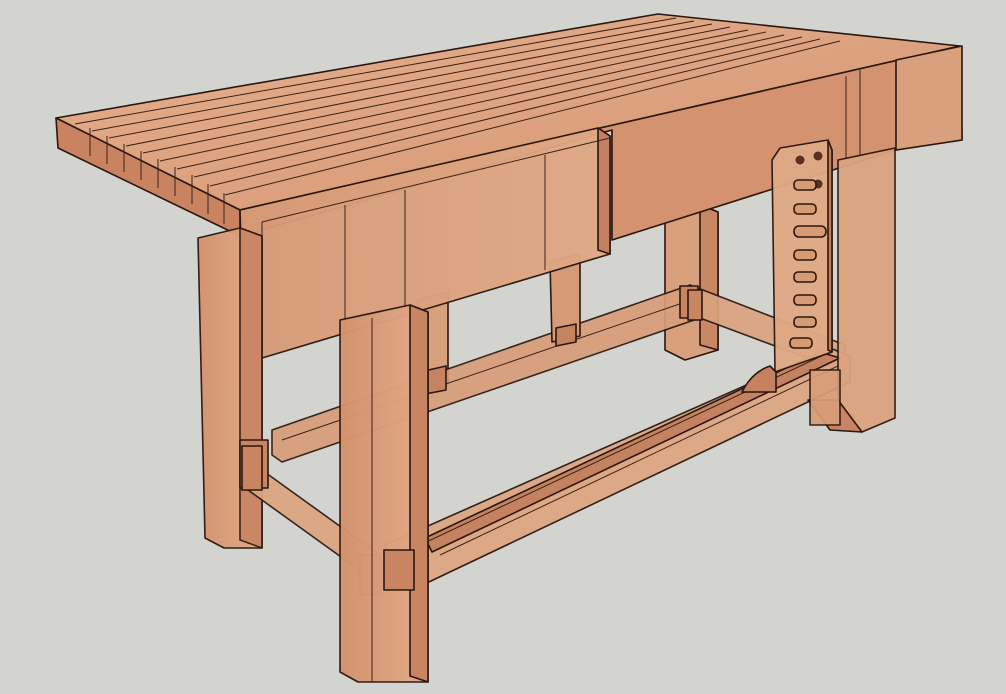 This screenshot has height=694, width=1006. What do you see at coordinates (691, 282) in the screenshot?
I see `leg-back-right` at bounding box center [691, 282].